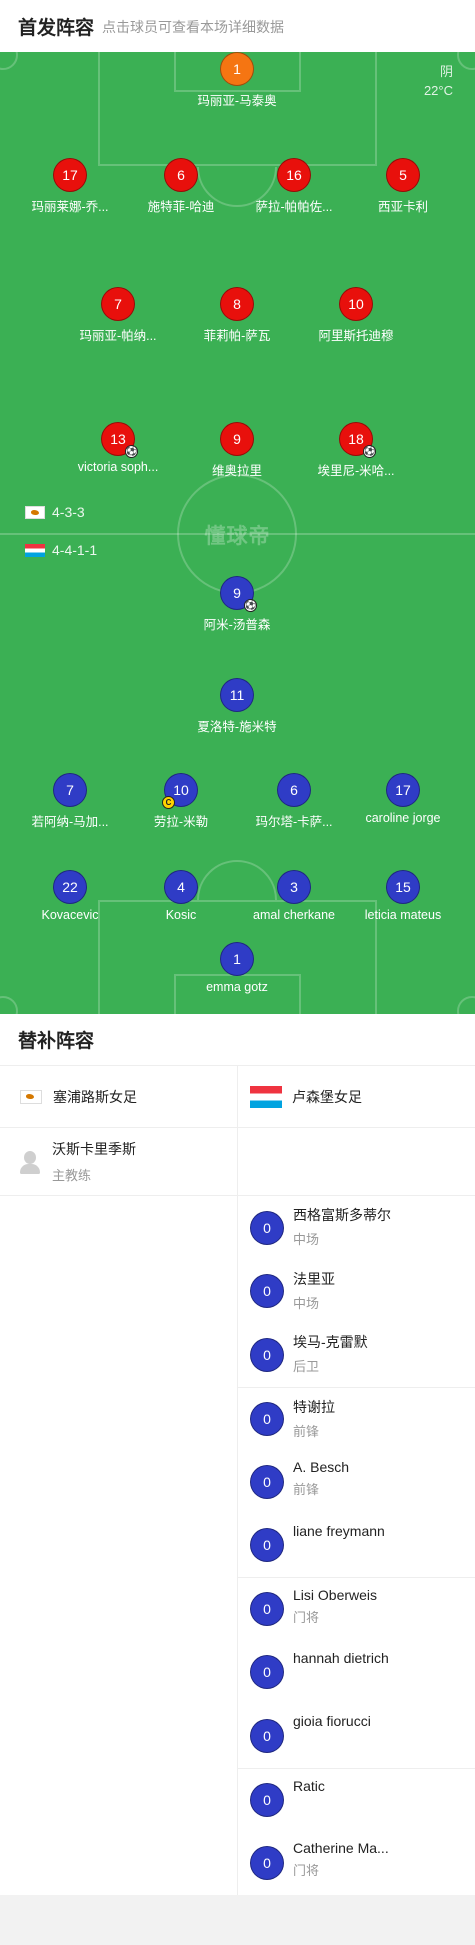  What do you see at coordinates (237, 101) in the screenshot?
I see `player-name: 玛丽亚-马泰奥` at bounding box center [237, 101].